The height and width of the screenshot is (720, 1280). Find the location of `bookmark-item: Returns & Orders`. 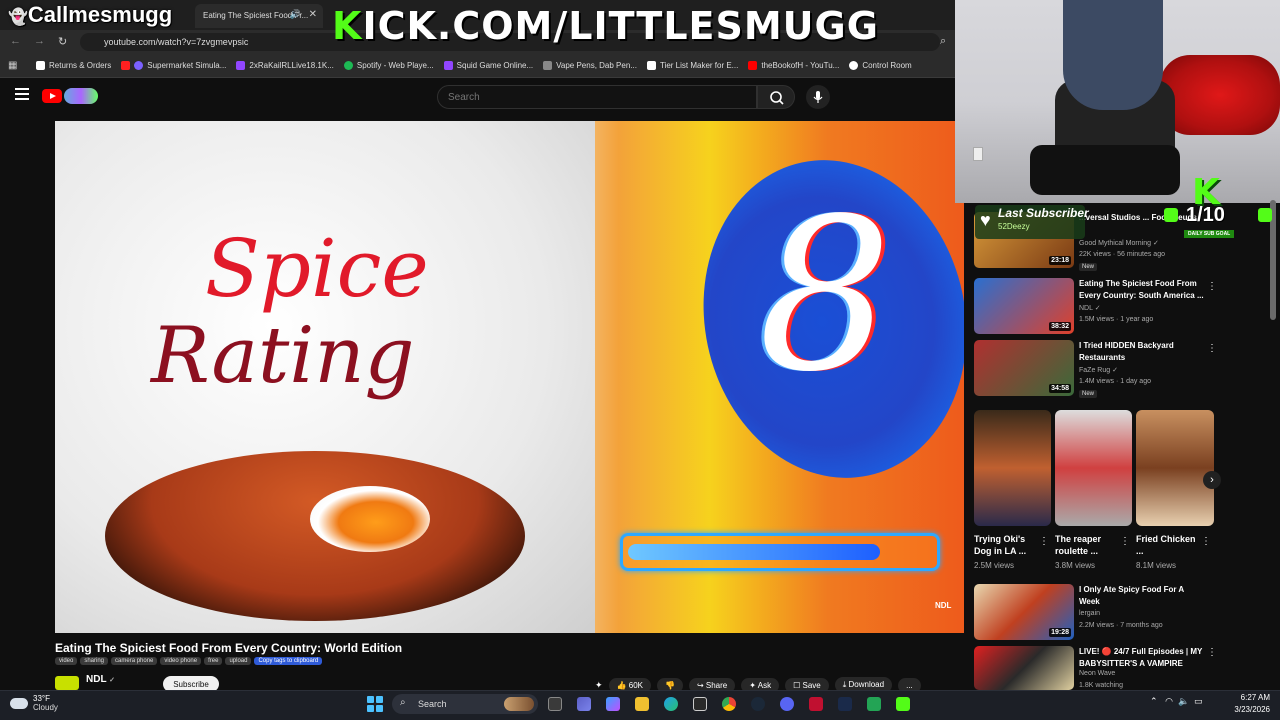

bookmark-item: Returns & Orders is located at coordinates (73, 65).